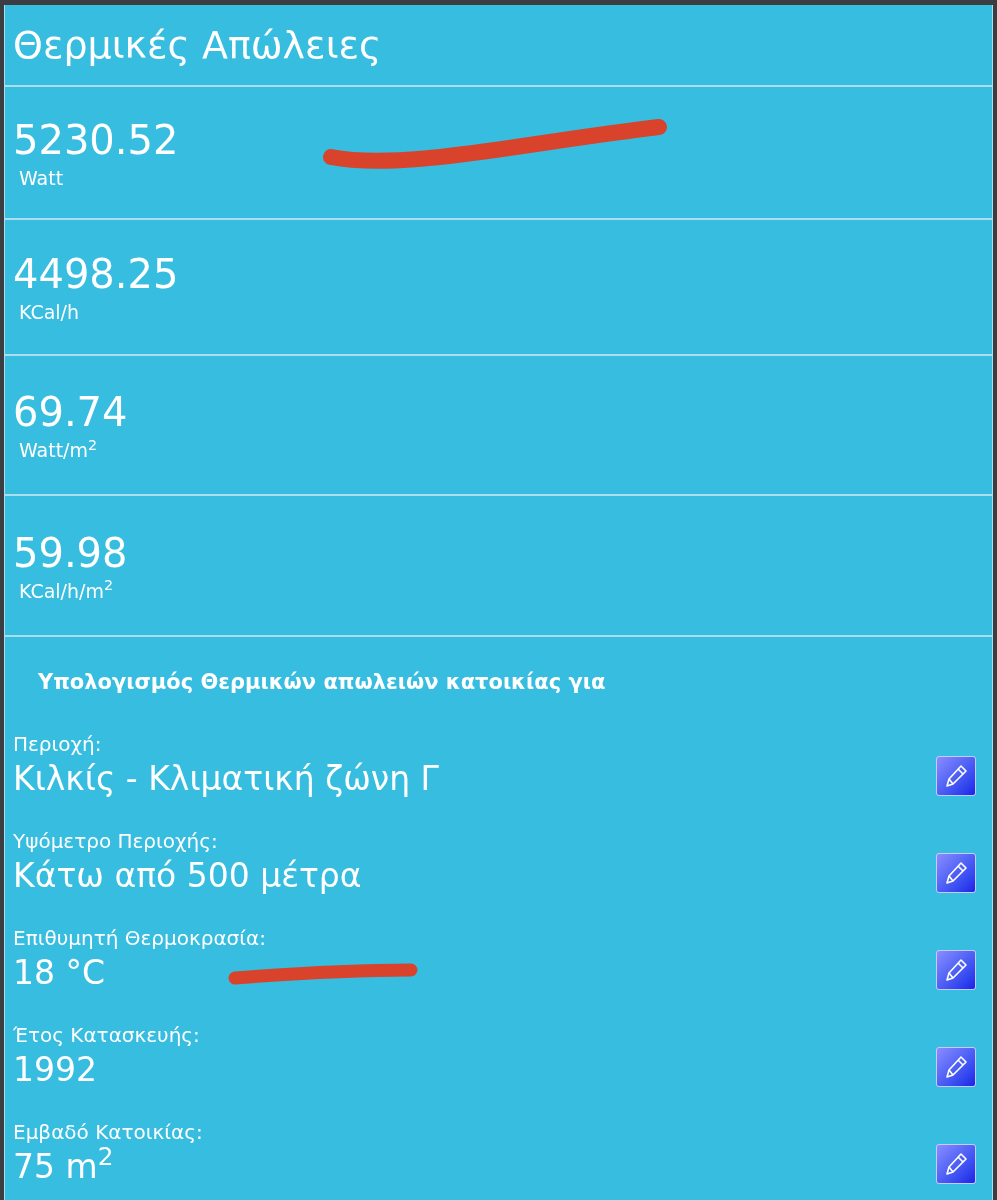  I want to click on field-label: Επιθυμητή Θερμοκρασία:, so click(139, 938).